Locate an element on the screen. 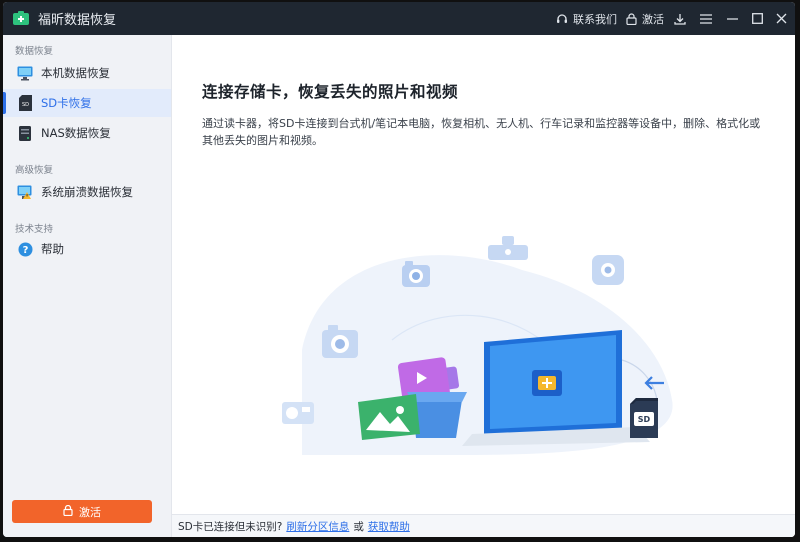  sidebar-item-nas-recovery: NAS数据恢复 is located at coordinates (87, 133).